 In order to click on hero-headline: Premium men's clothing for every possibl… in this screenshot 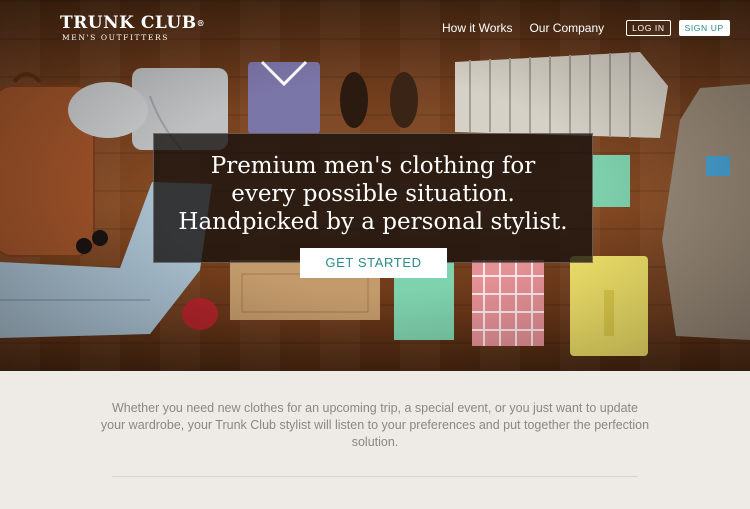, I will do `click(373, 194)`.